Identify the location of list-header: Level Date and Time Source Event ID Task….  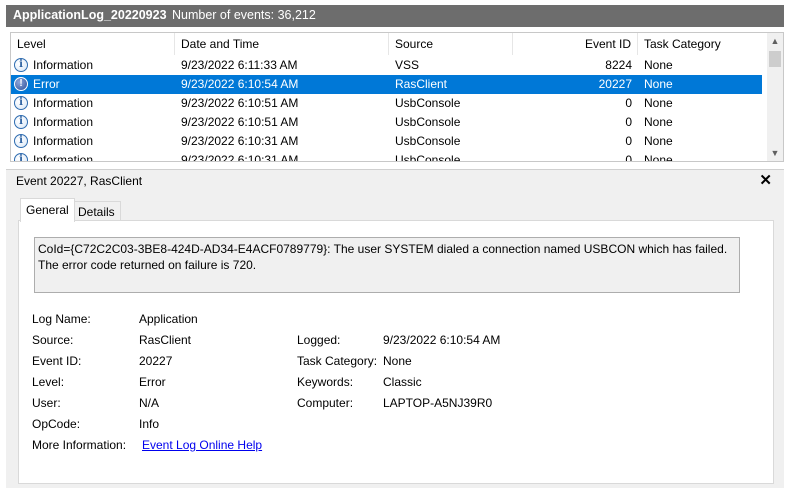
(388, 44).